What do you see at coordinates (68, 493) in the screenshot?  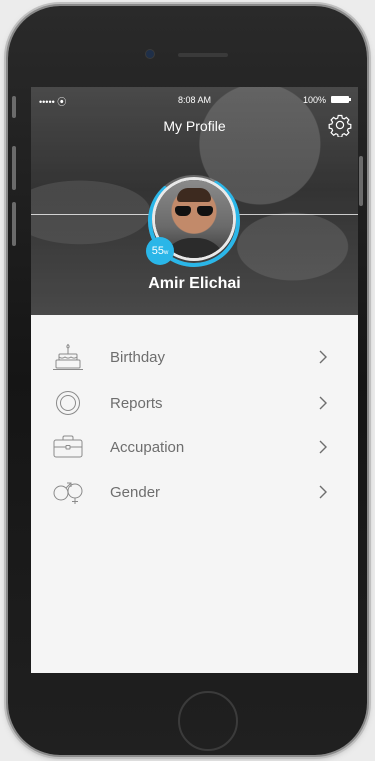 I see `gender-icon` at bounding box center [68, 493].